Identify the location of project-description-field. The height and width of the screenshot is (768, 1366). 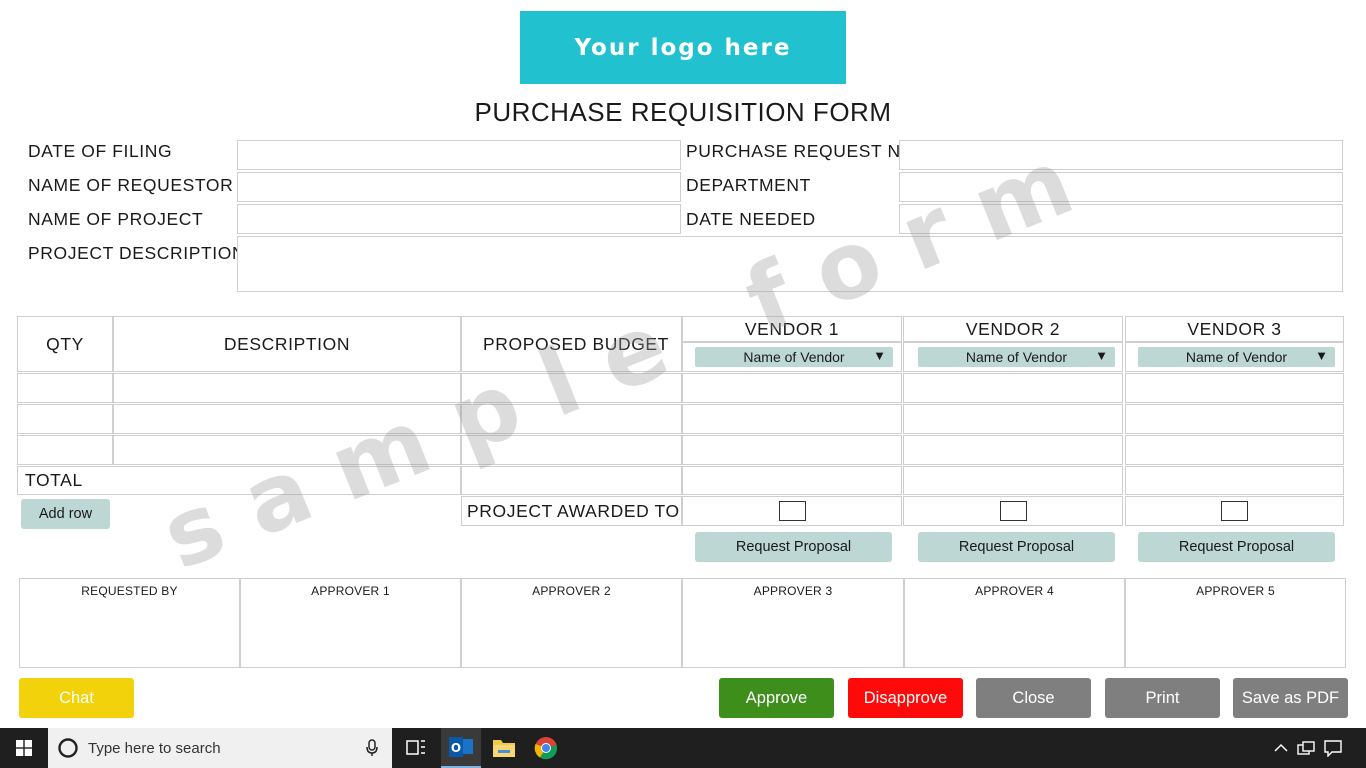
(790, 264).